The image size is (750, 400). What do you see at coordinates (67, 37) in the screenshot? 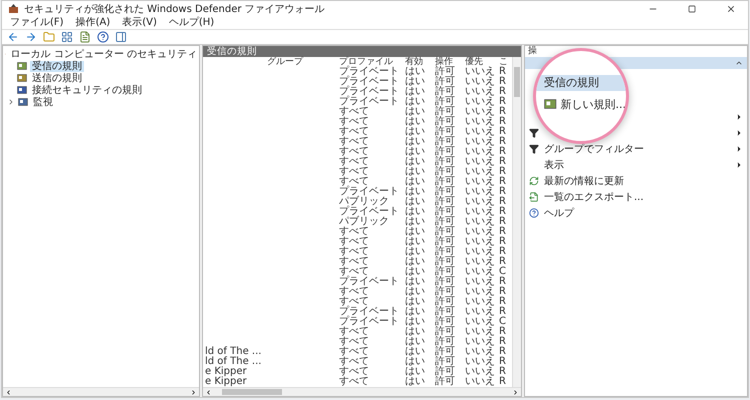
I see `grid-view-button` at bounding box center [67, 37].